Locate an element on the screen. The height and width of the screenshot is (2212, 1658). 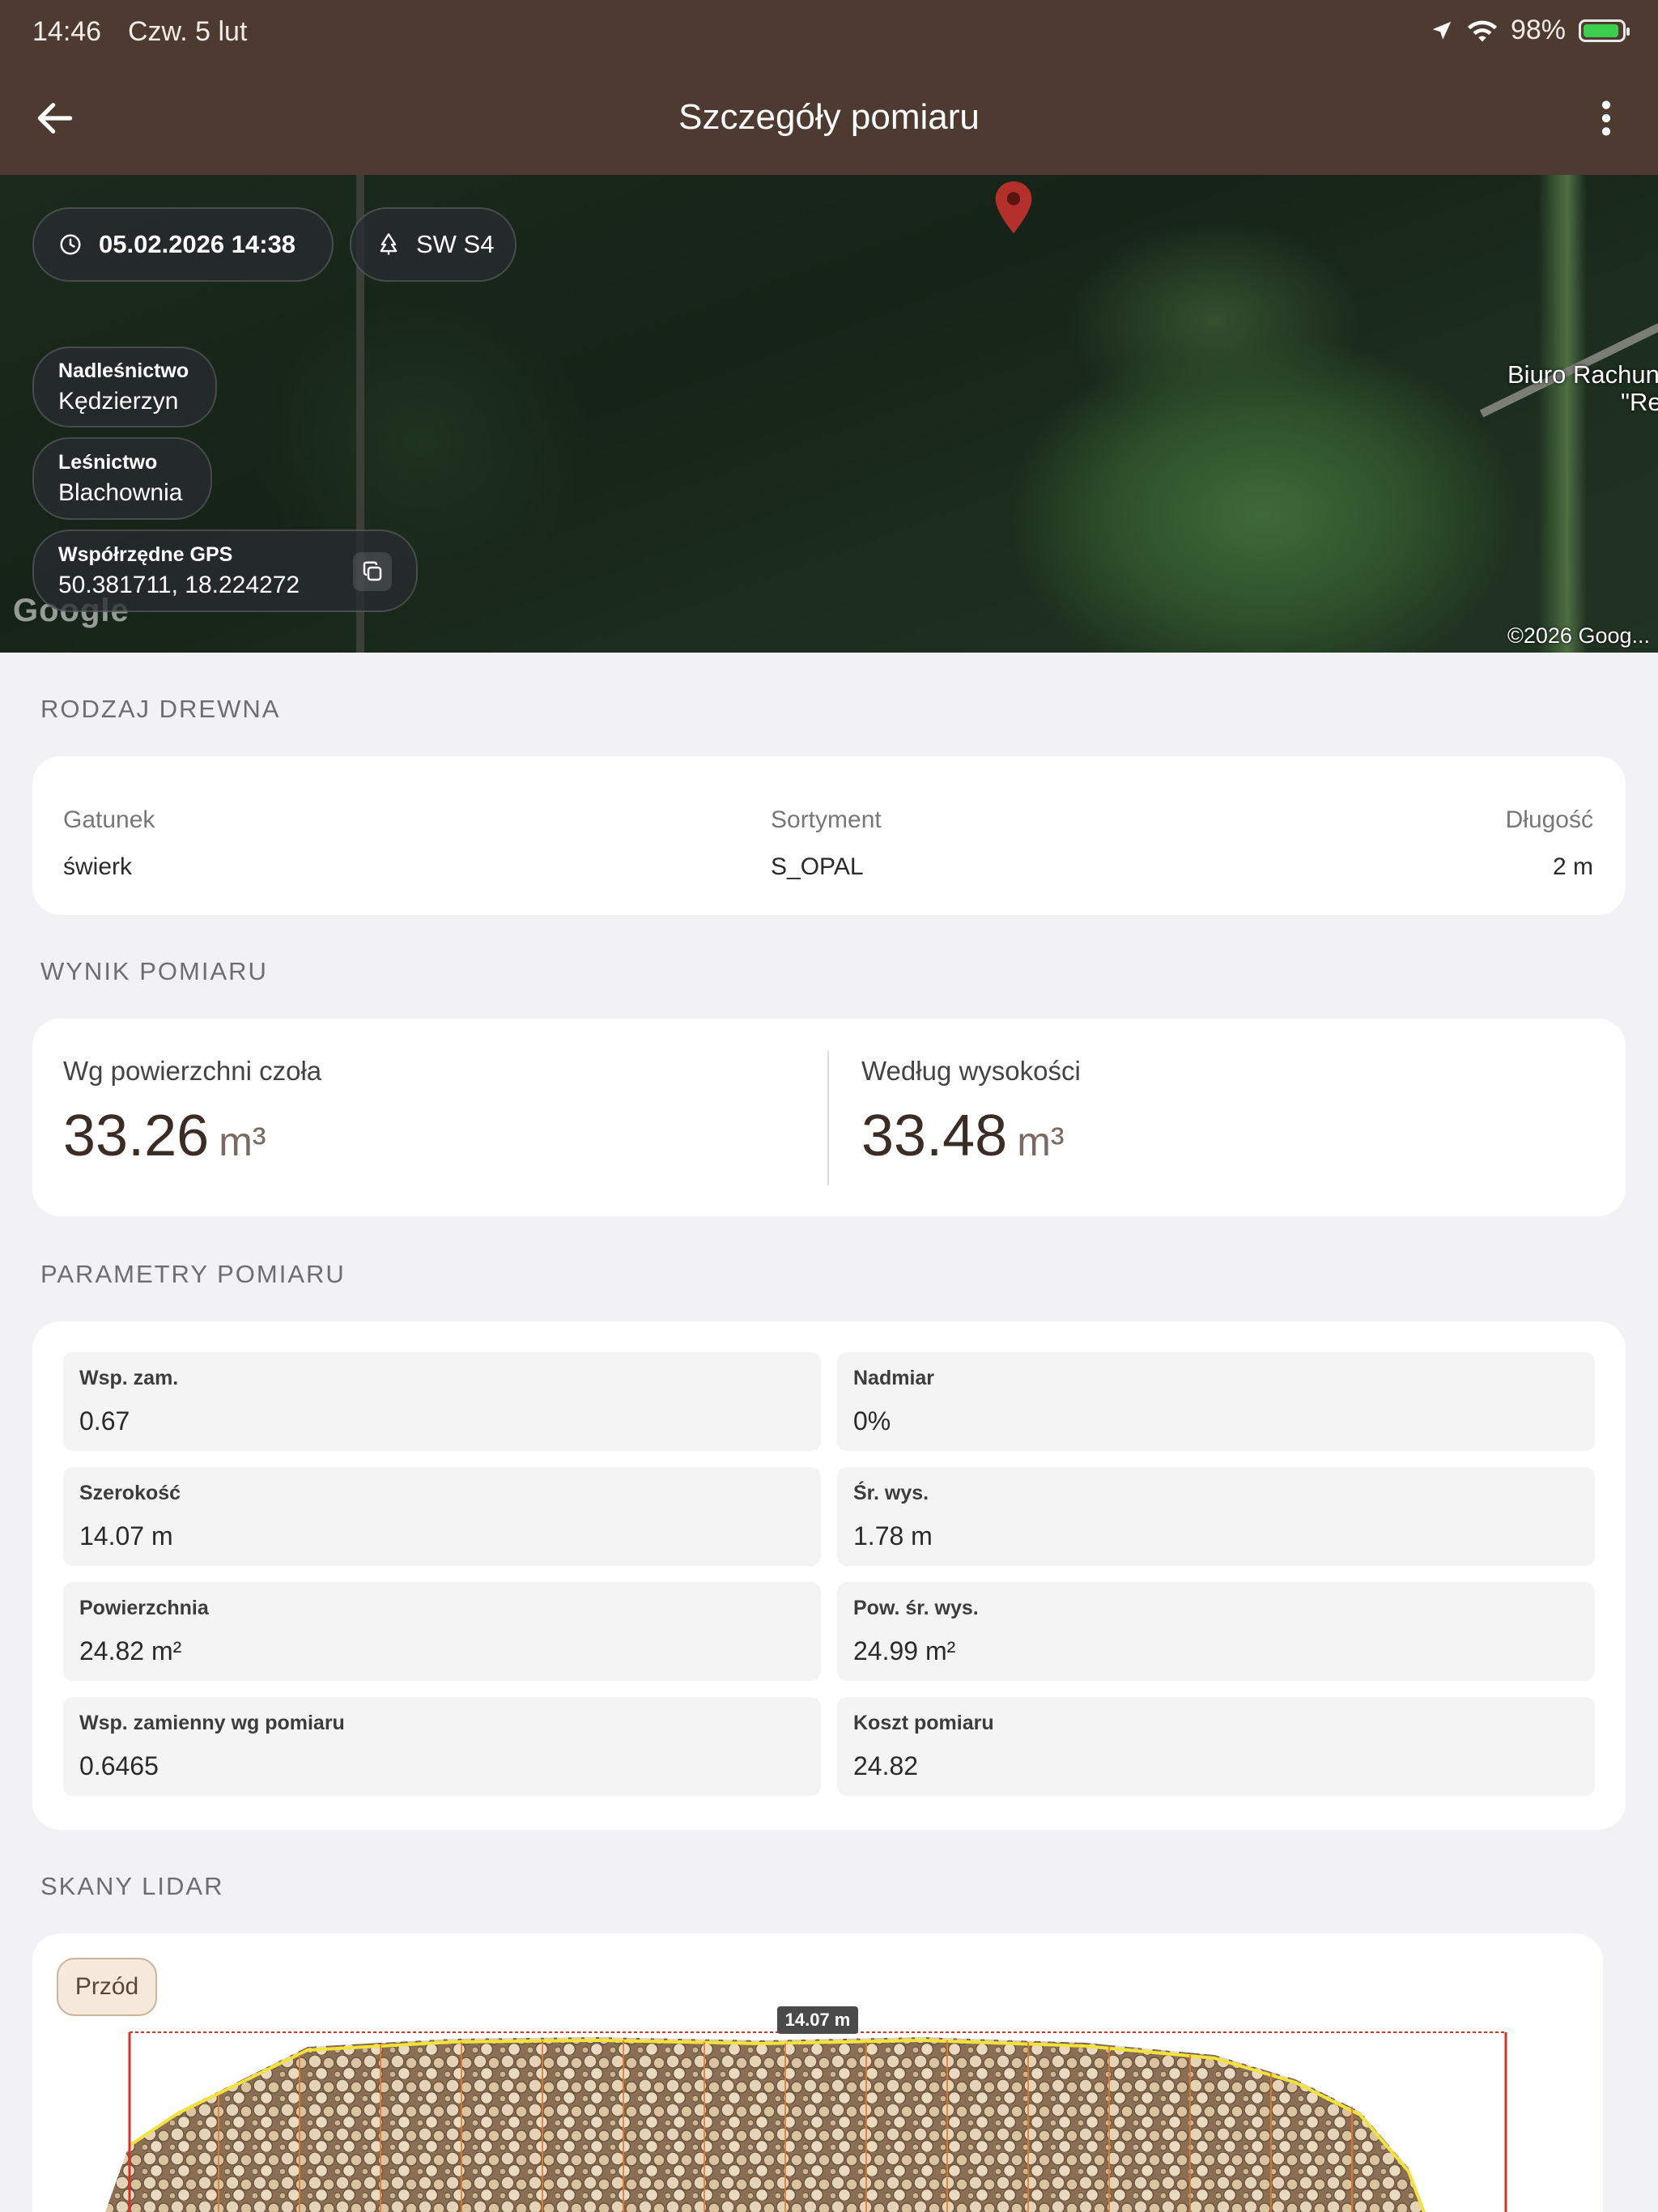
status-date: Czw. 5 lut is located at coordinates (188, 32).